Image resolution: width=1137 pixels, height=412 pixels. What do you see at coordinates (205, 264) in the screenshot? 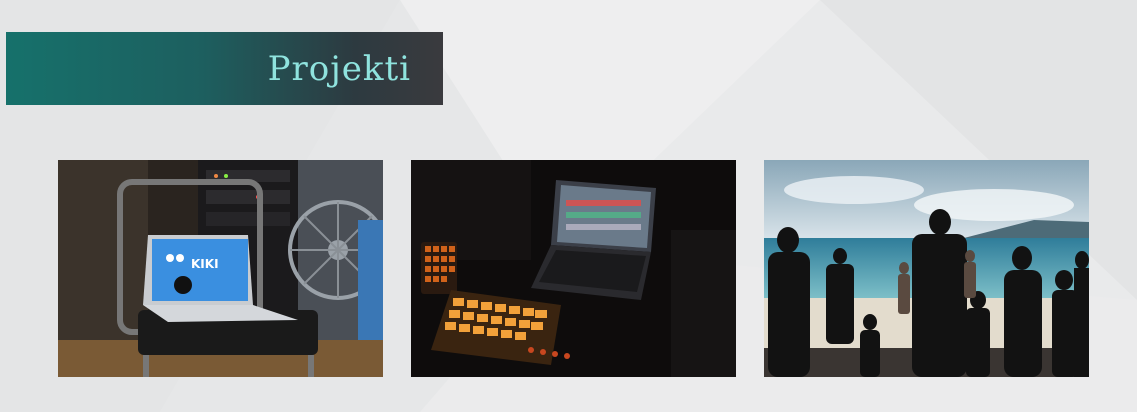
I see `svg-text: KIKI` at bounding box center [205, 264].